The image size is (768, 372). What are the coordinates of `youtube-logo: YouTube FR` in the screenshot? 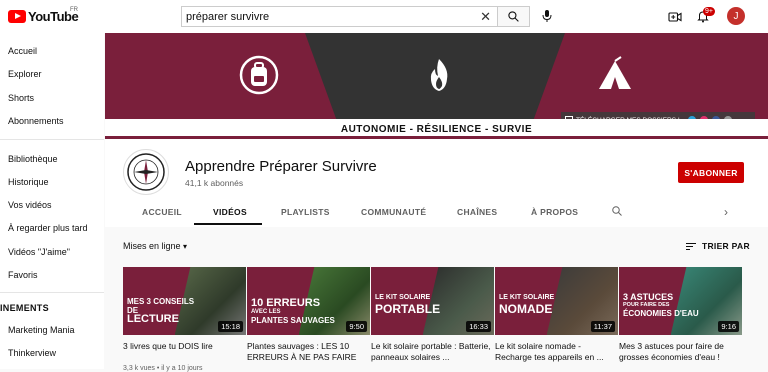 It's located at (43, 15).